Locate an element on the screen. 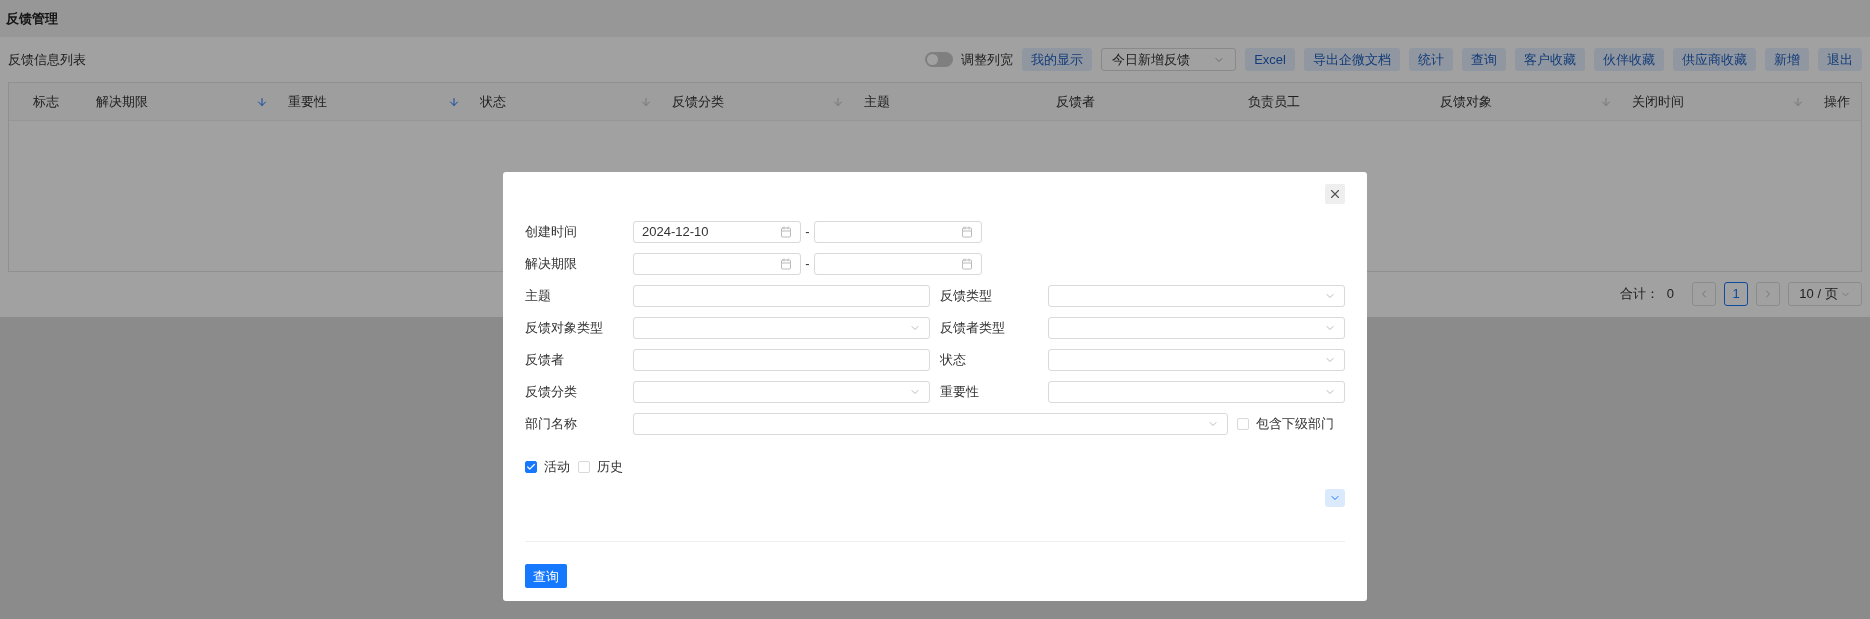  field-label: 部门名称 is located at coordinates (551, 424).